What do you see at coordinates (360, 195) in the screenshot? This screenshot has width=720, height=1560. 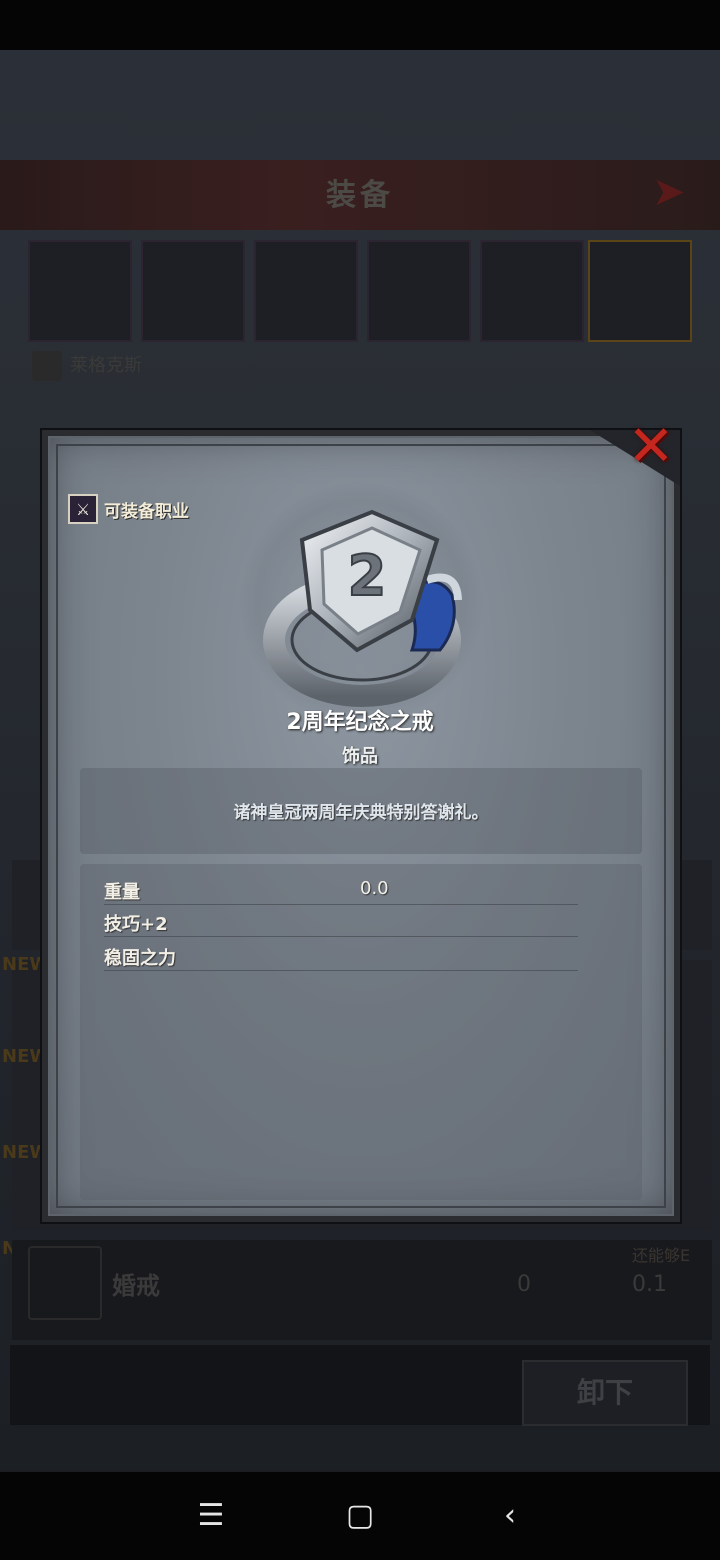 I see `background-title: 装备` at bounding box center [360, 195].